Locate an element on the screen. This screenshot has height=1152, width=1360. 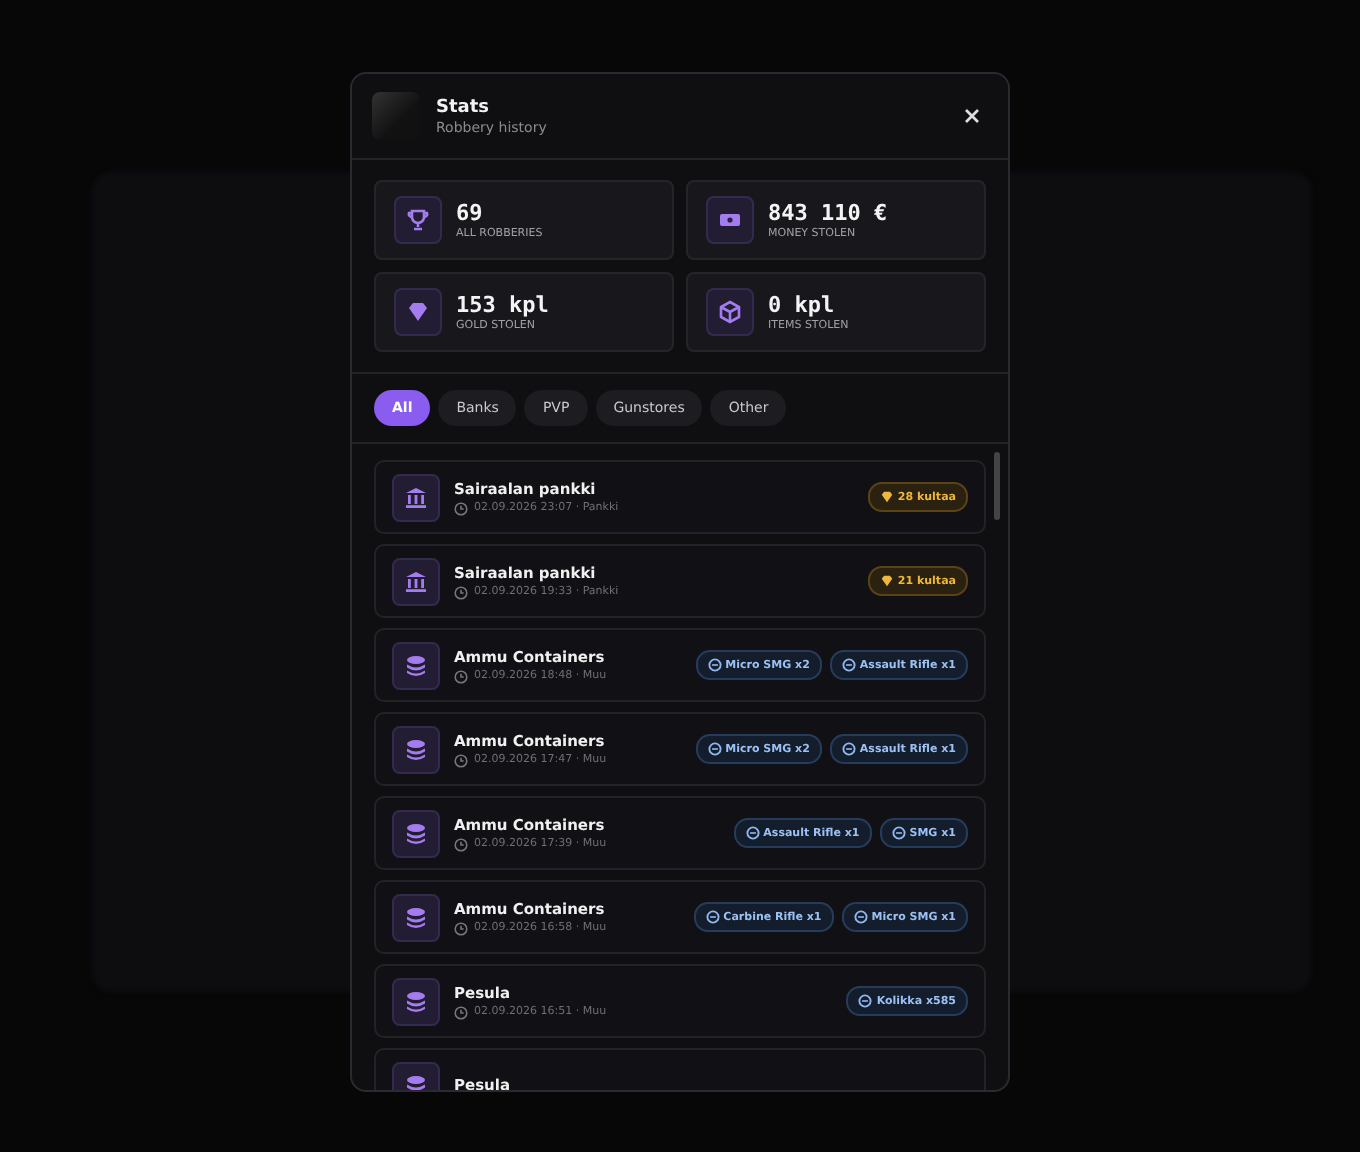
modal-title: Stats is located at coordinates (464, 107).